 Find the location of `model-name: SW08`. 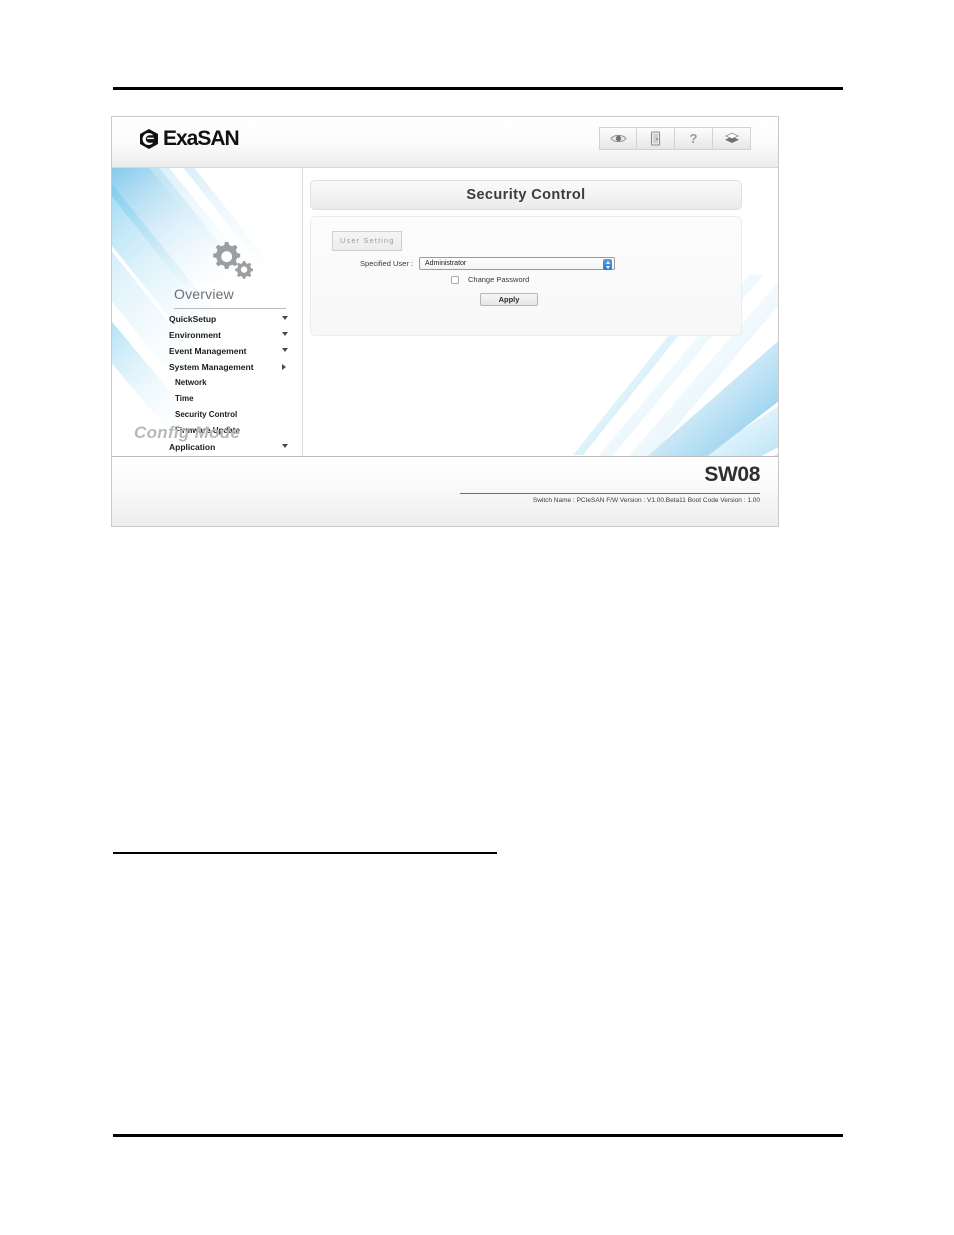

model-name: SW08 is located at coordinates (732, 474).